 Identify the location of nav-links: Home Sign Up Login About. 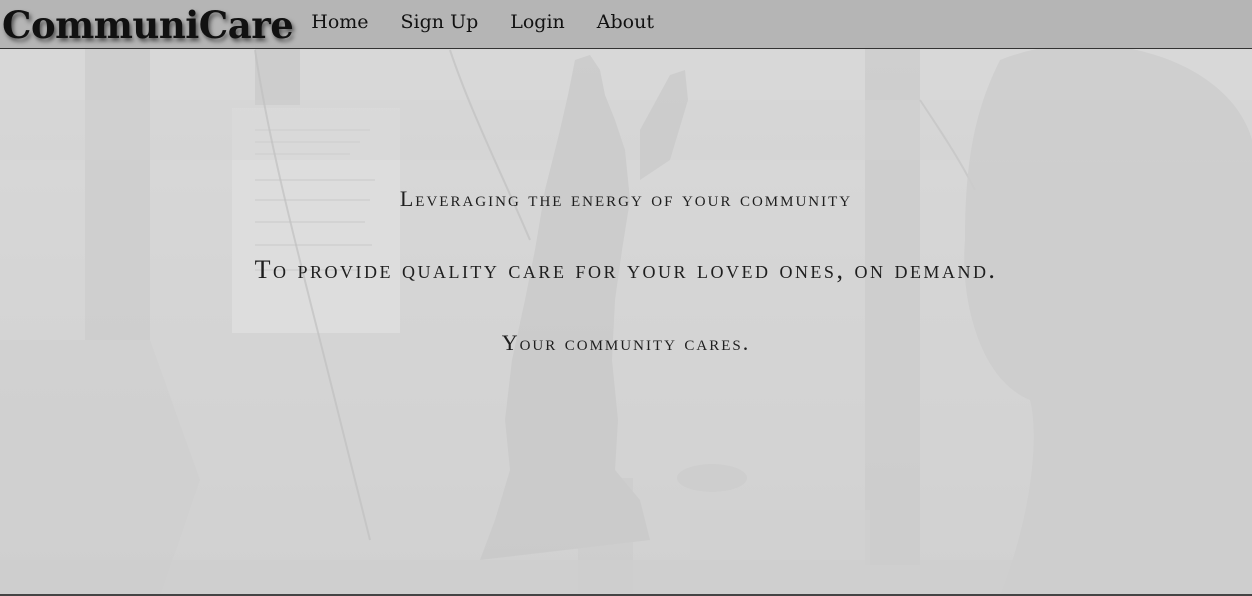
(498, 22).